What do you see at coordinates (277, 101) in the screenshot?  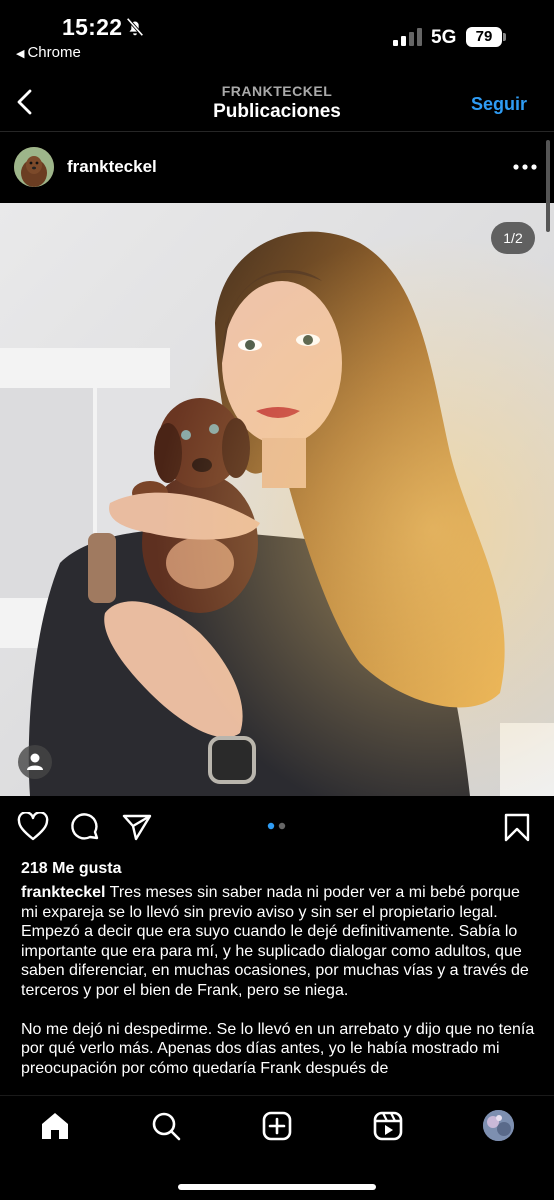 I see `page-header: FRANKTECKEL Publicaciones Seguir` at bounding box center [277, 101].